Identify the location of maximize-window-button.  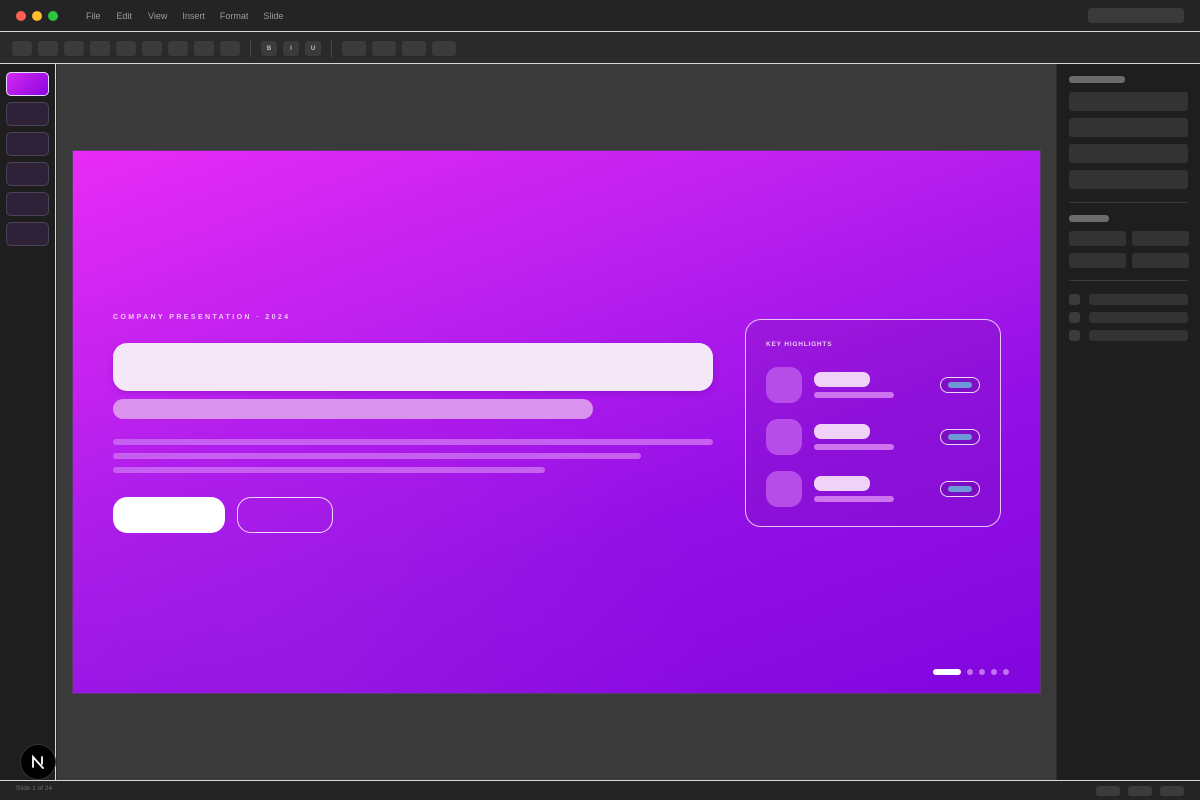
(53, 16).